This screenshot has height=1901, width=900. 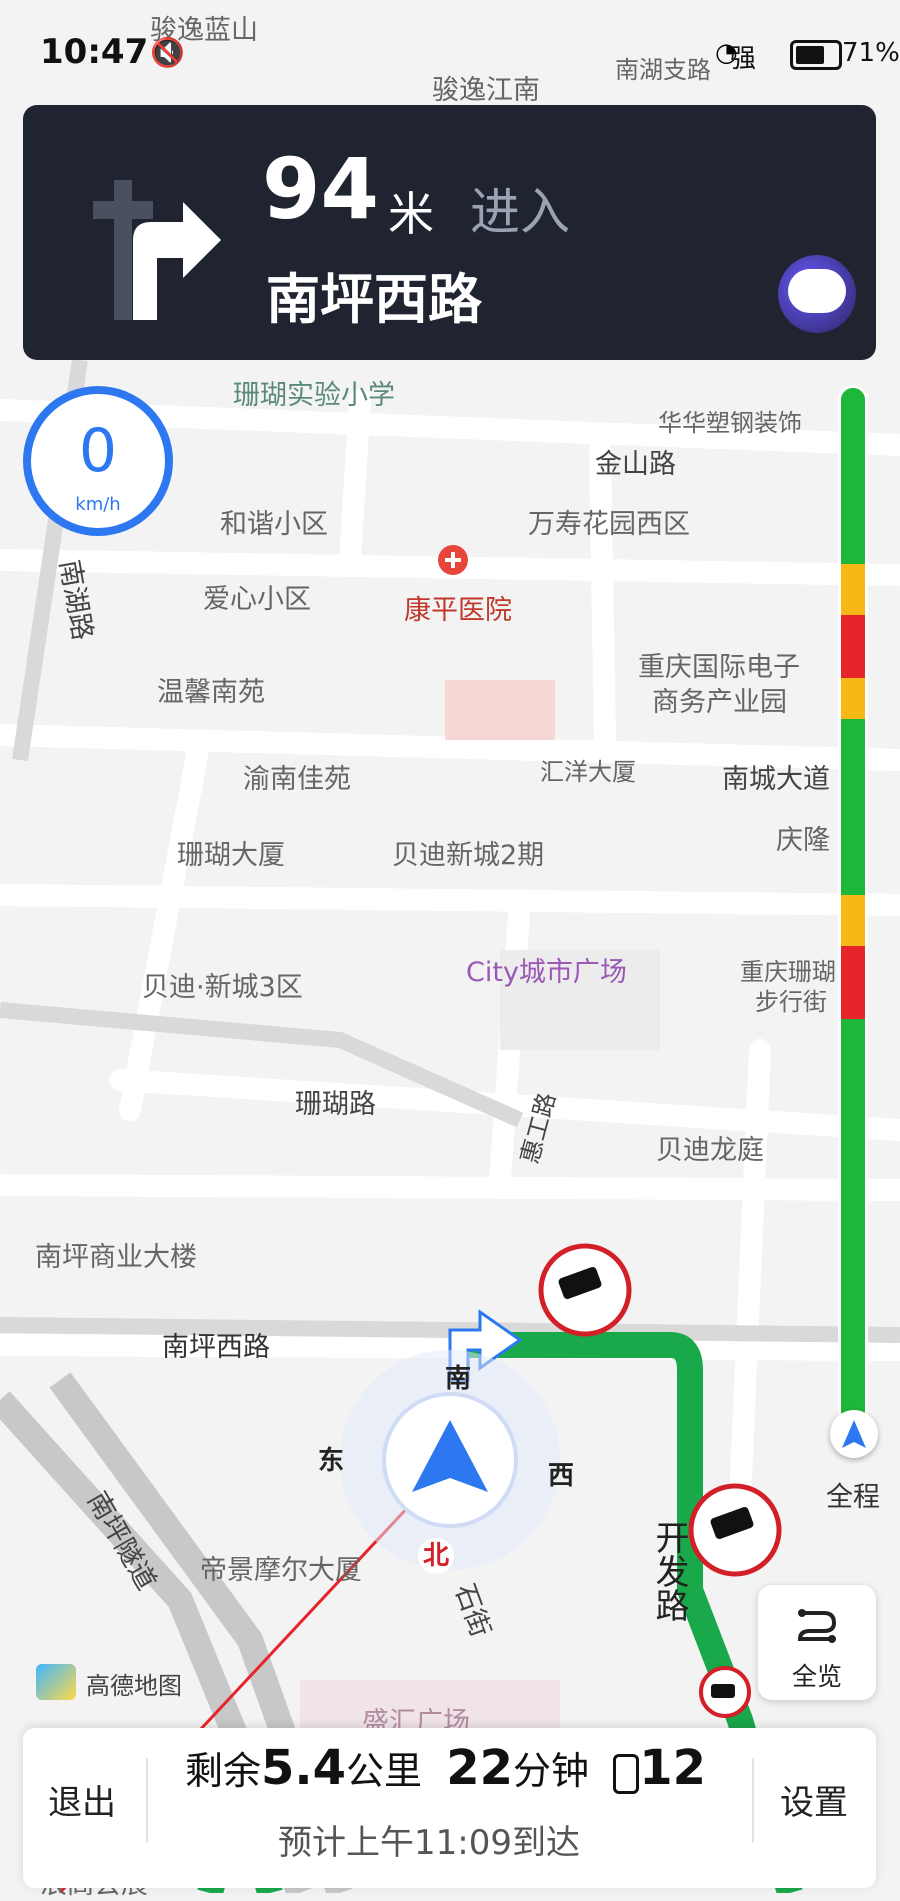 I want to click on map-label: 康平医院, so click(x=458, y=610).